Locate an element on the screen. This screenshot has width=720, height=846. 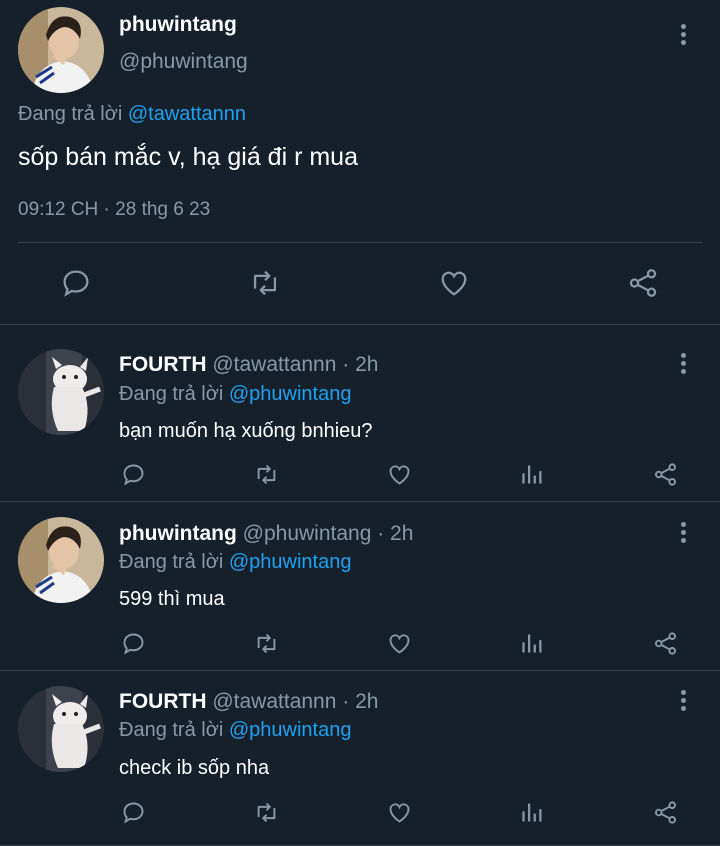
tweet-text: bạn muốn hạ xuống bnhieu? is located at coordinates (246, 431).